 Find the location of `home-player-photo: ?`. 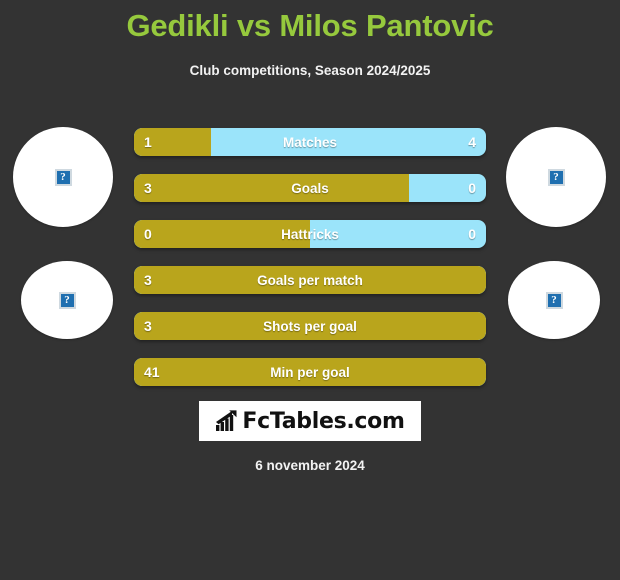

home-player-photo: ? is located at coordinates (63, 177).